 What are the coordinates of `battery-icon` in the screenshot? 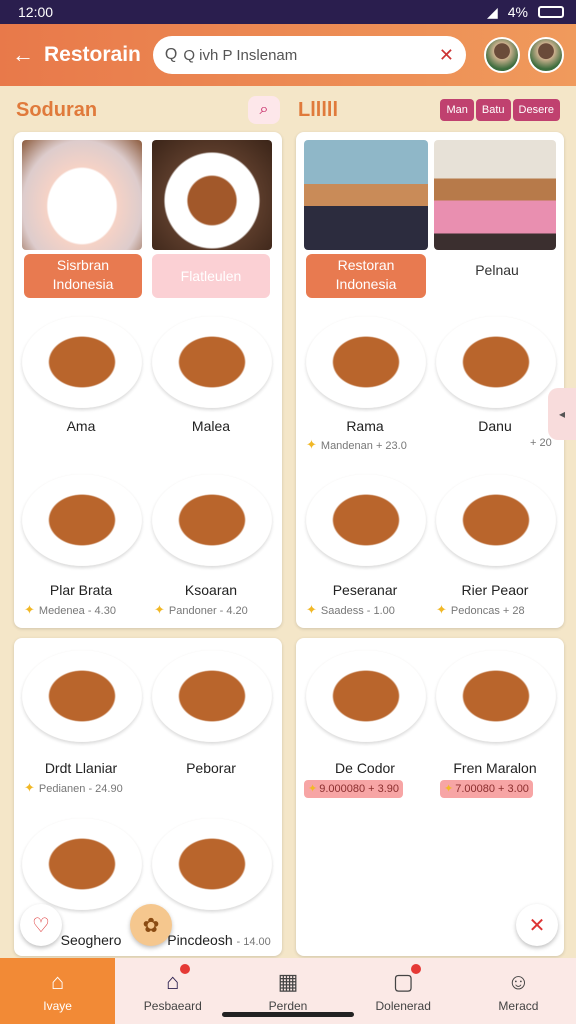 It's located at (551, 12).